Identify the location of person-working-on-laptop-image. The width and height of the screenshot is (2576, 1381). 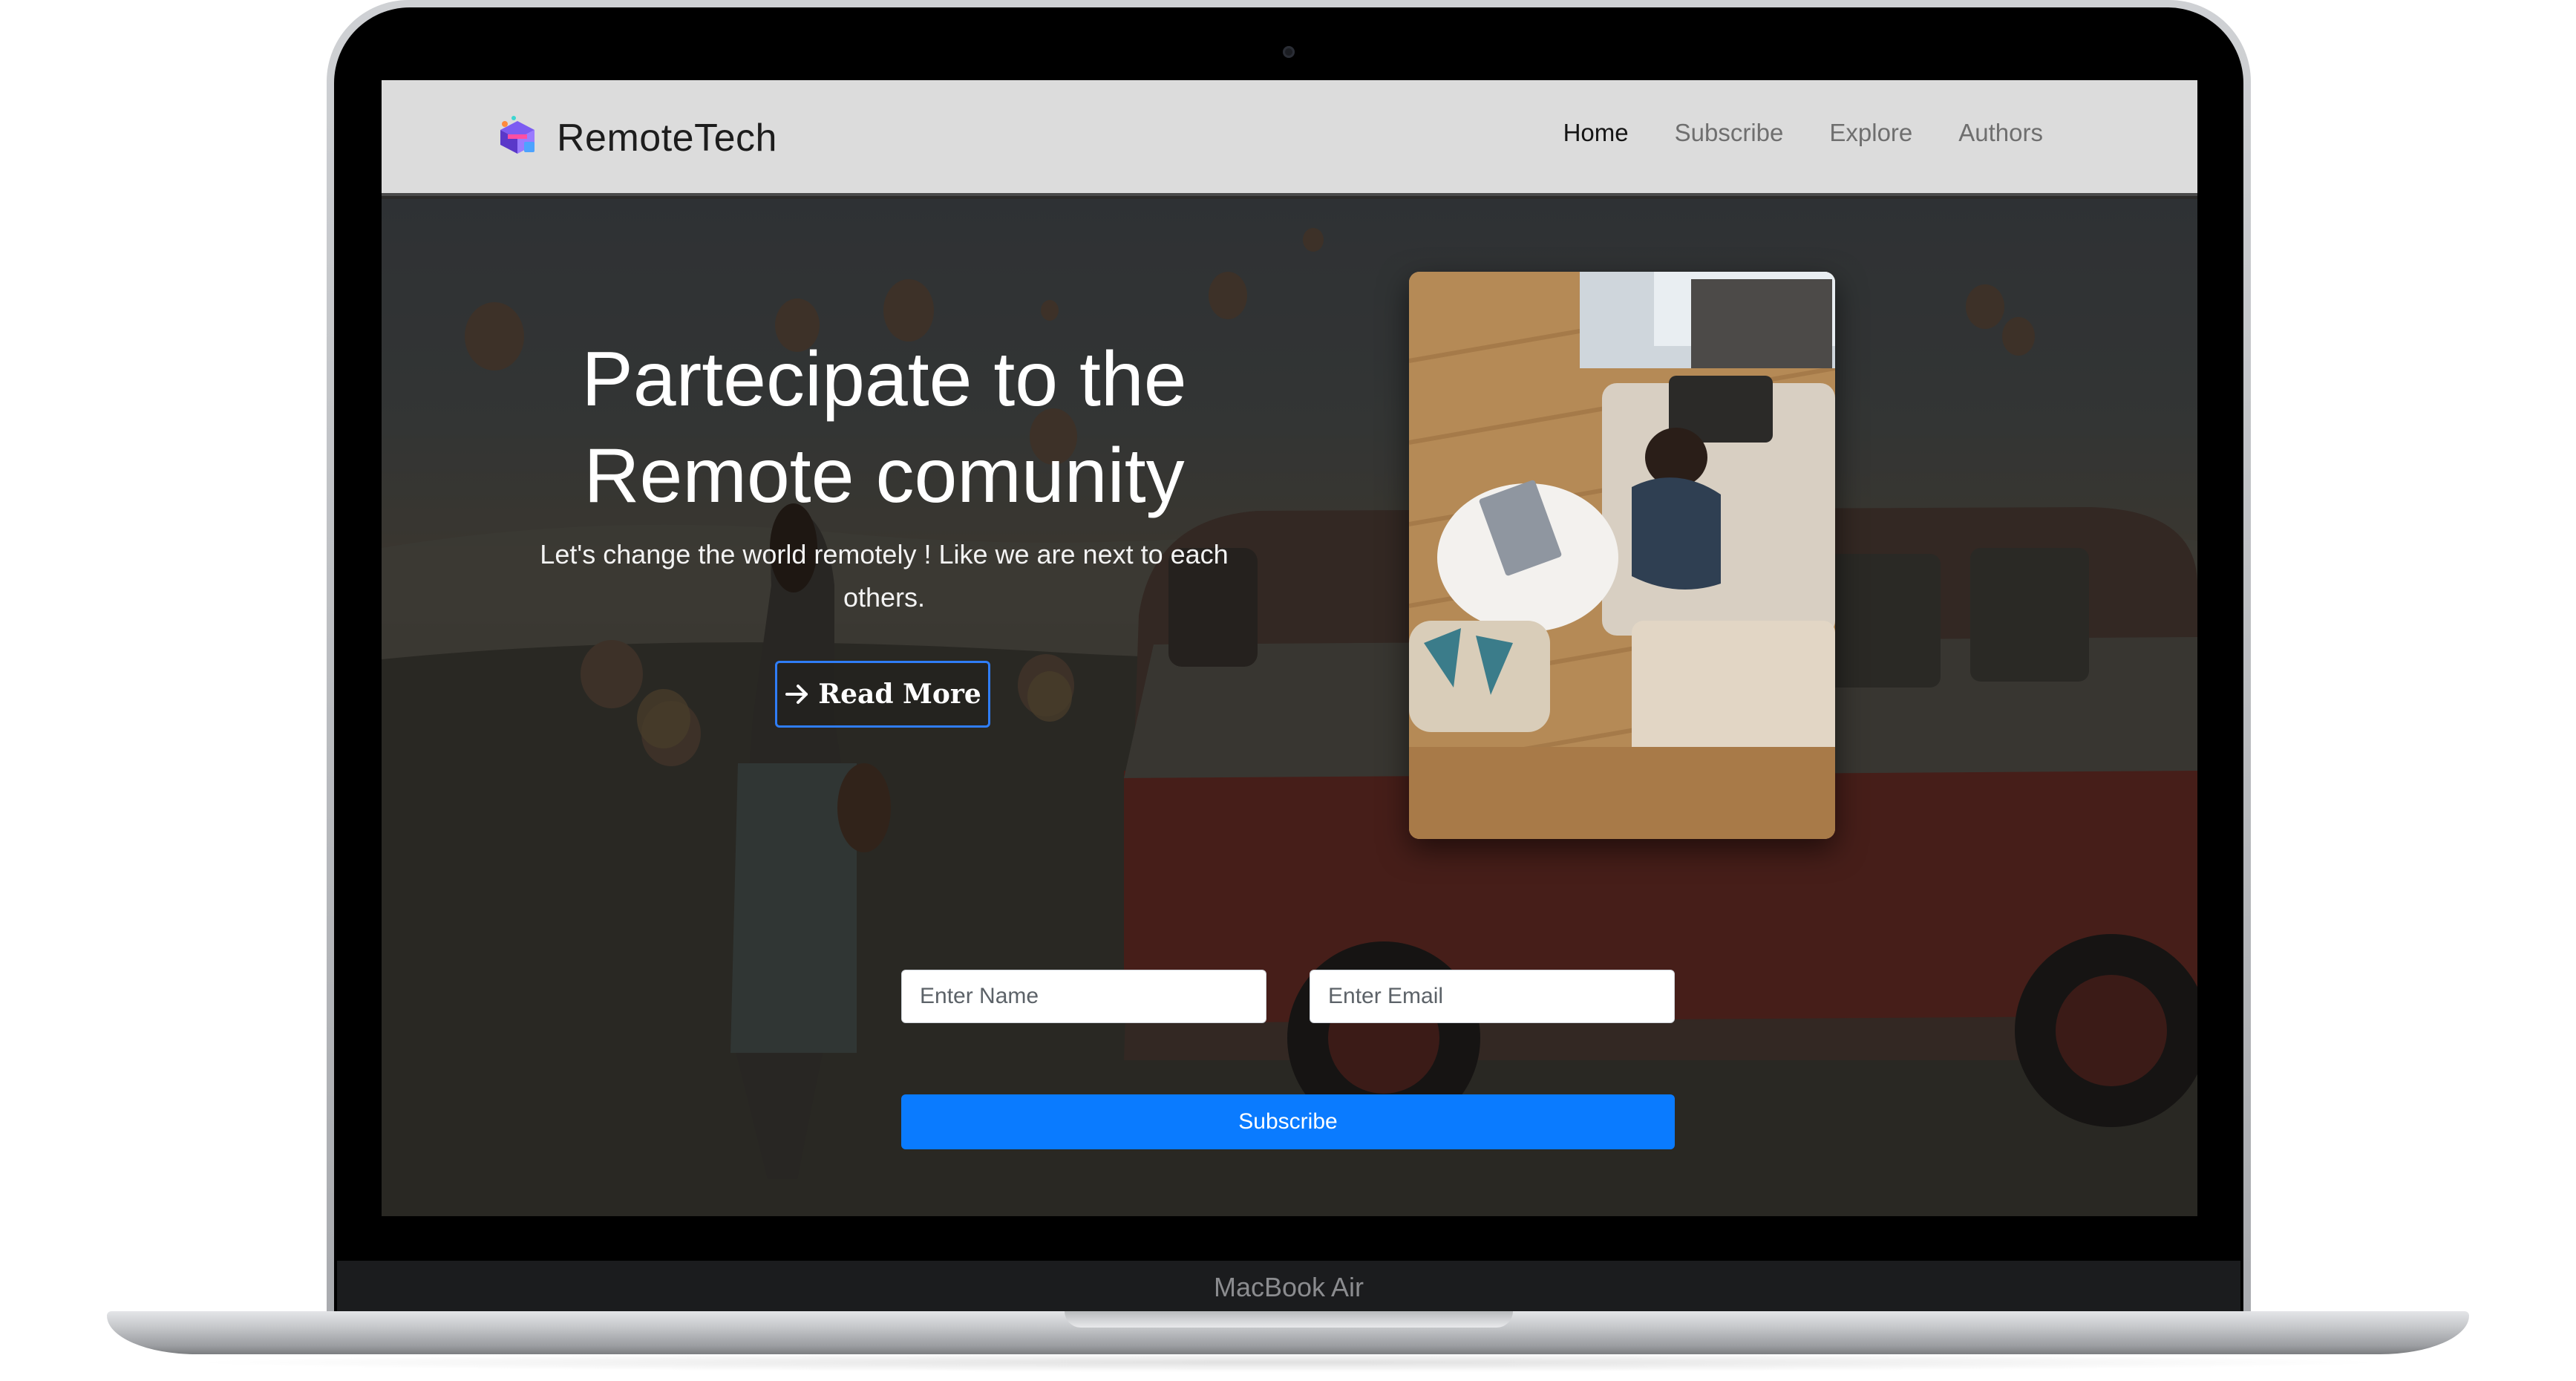
(1622, 555).